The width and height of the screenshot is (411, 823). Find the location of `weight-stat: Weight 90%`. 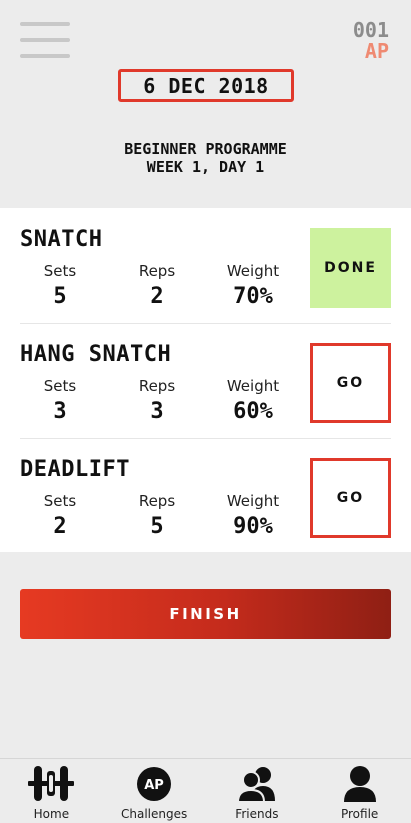

weight-stat: Weight 90% is located at coordinates (253, 515).